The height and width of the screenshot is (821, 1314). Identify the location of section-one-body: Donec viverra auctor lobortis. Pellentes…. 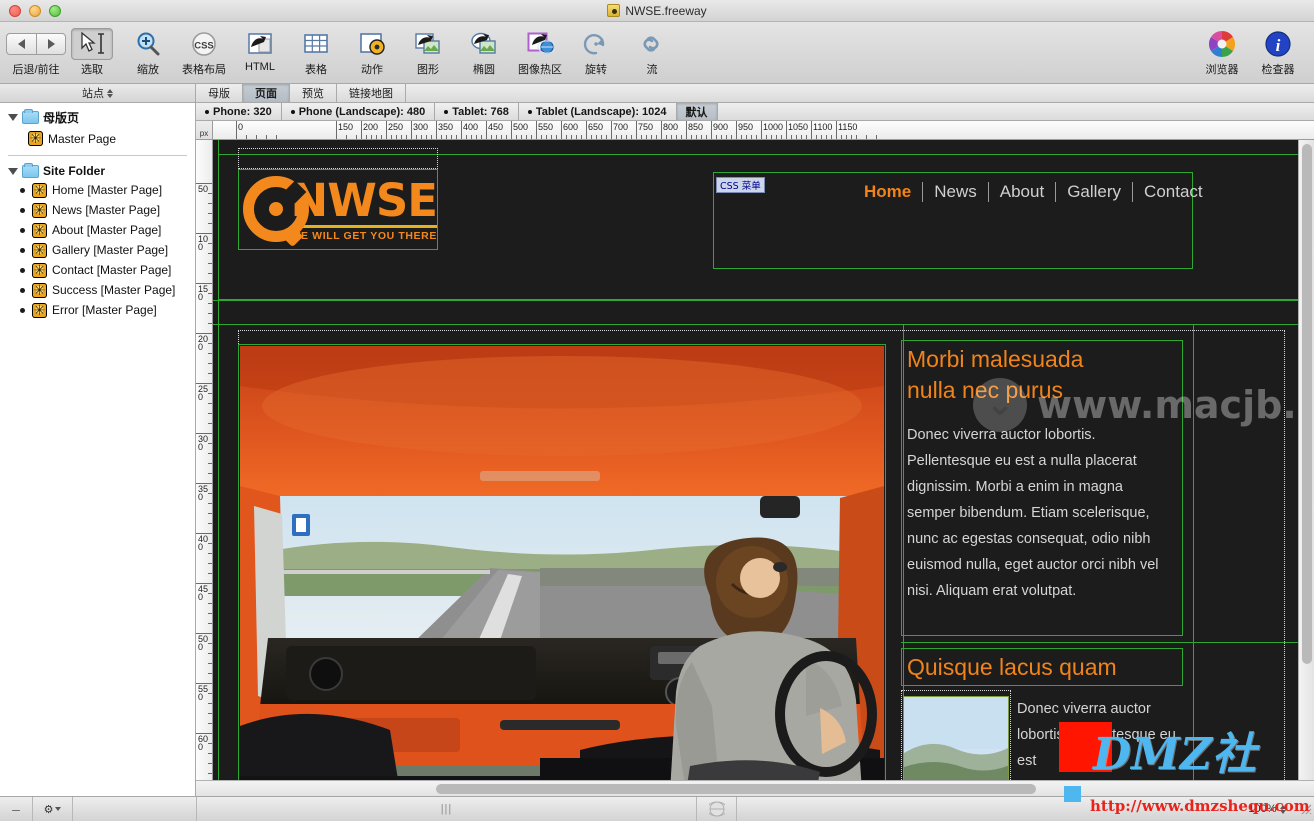
(1038, 513).